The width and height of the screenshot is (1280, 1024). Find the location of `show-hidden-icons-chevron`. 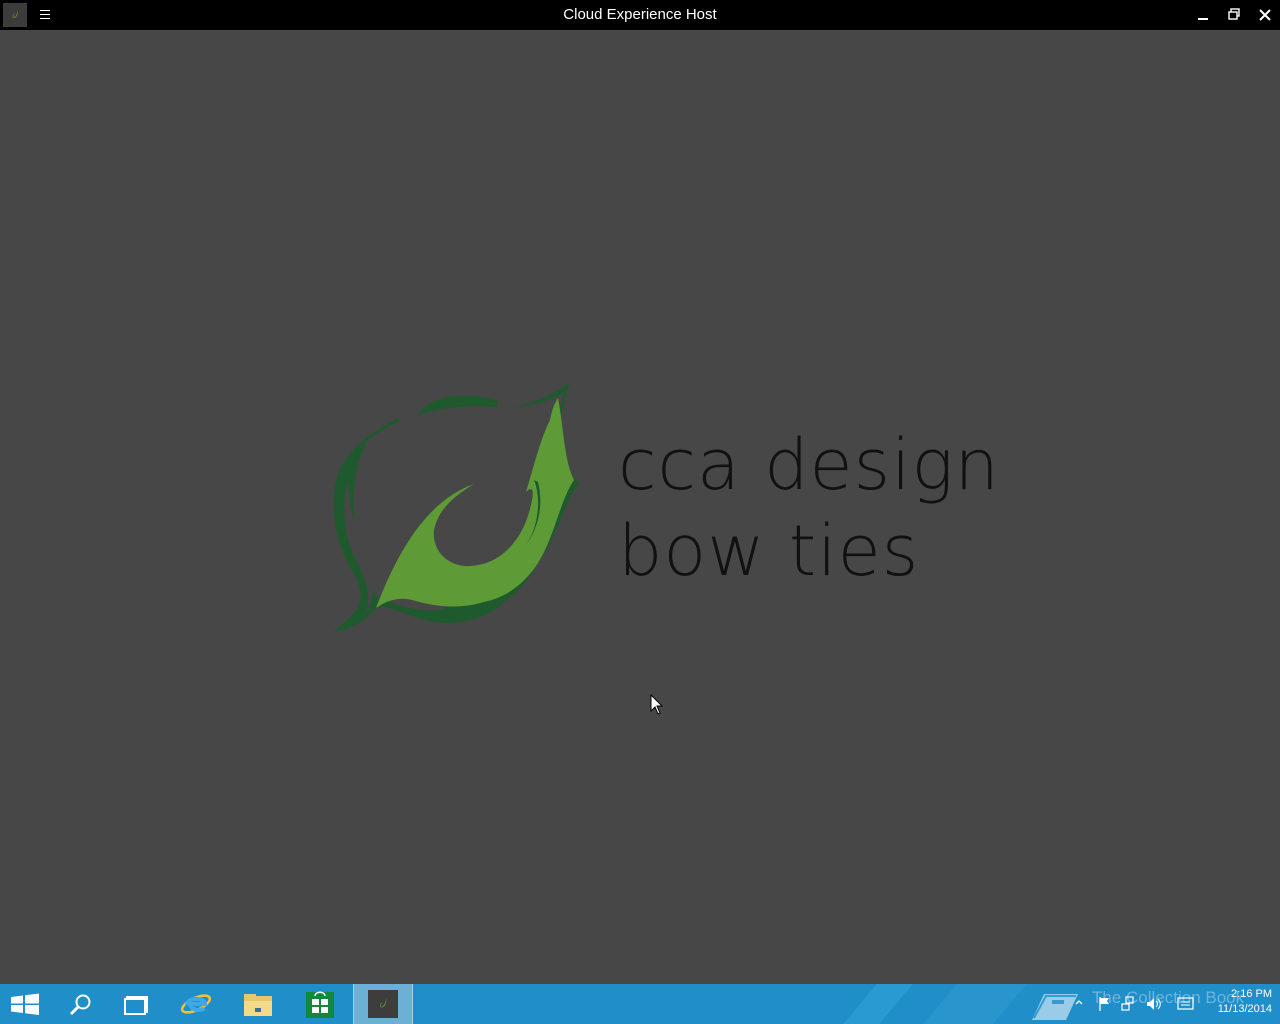

show-hidden-icons-chevron is located at coordinates (1079, 1002).